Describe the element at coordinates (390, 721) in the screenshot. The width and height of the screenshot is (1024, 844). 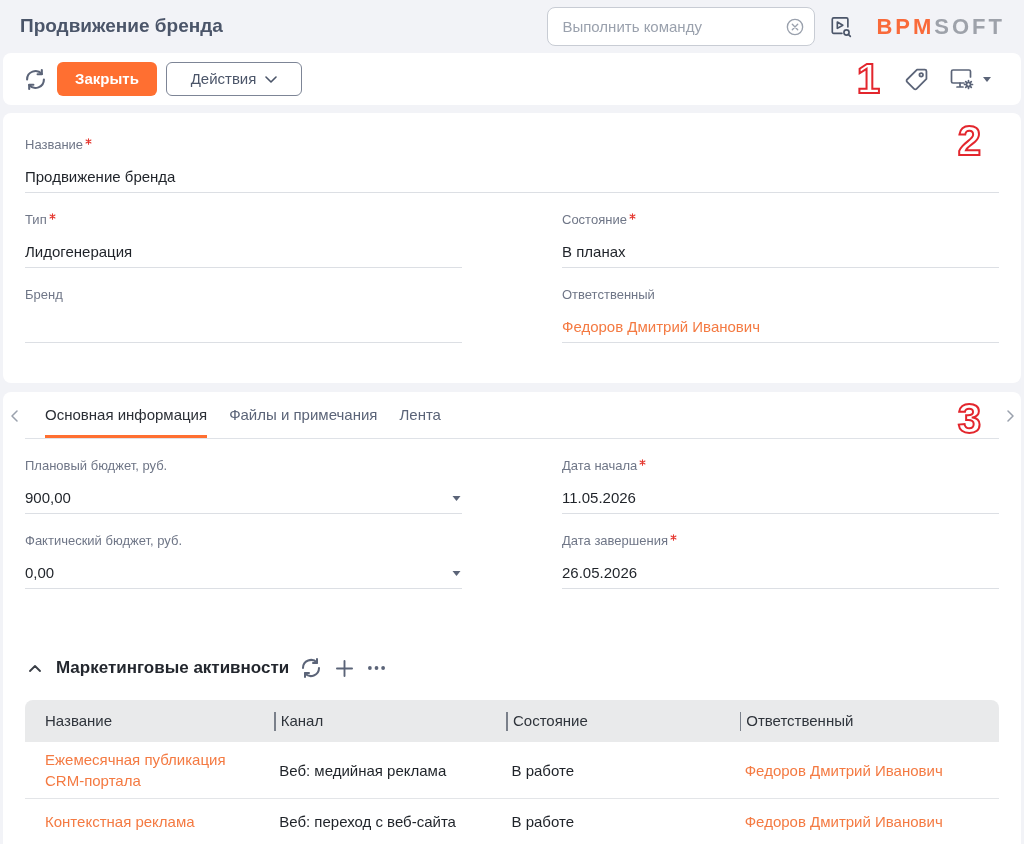
I see `column-header: Канал` at that location.